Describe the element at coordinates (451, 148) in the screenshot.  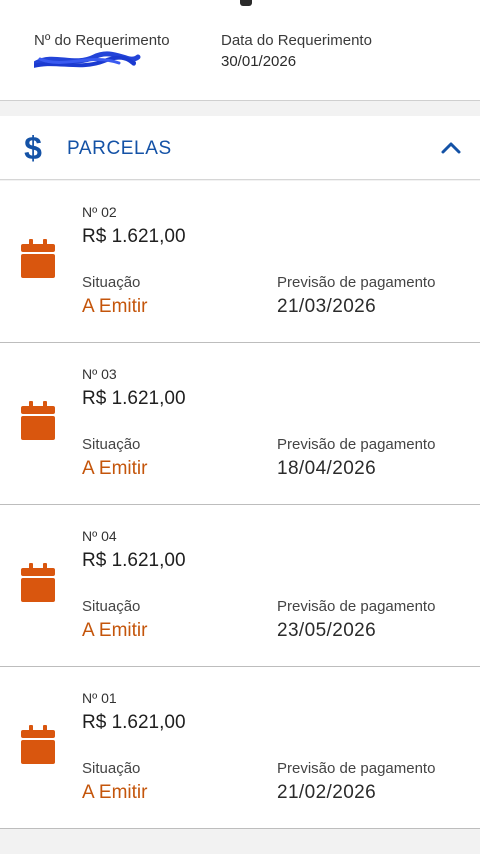
I see `chevron-up-icon` at that location.